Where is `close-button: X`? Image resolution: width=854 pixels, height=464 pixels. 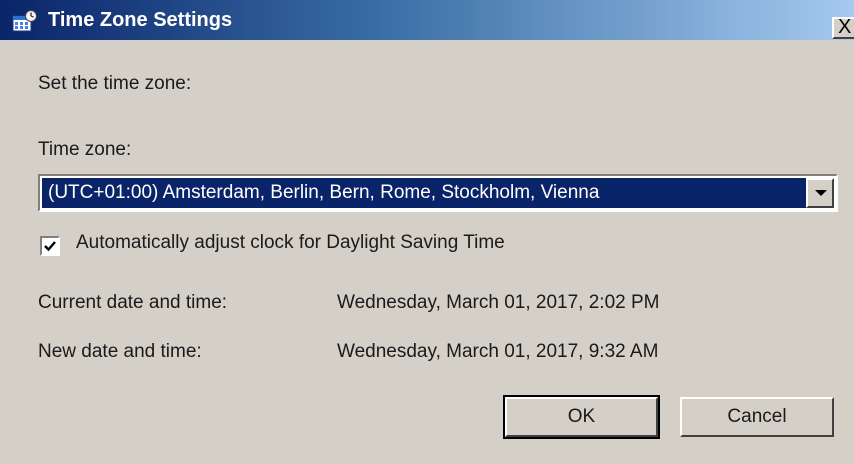
close-button: X is located at coordinates (843, 28).